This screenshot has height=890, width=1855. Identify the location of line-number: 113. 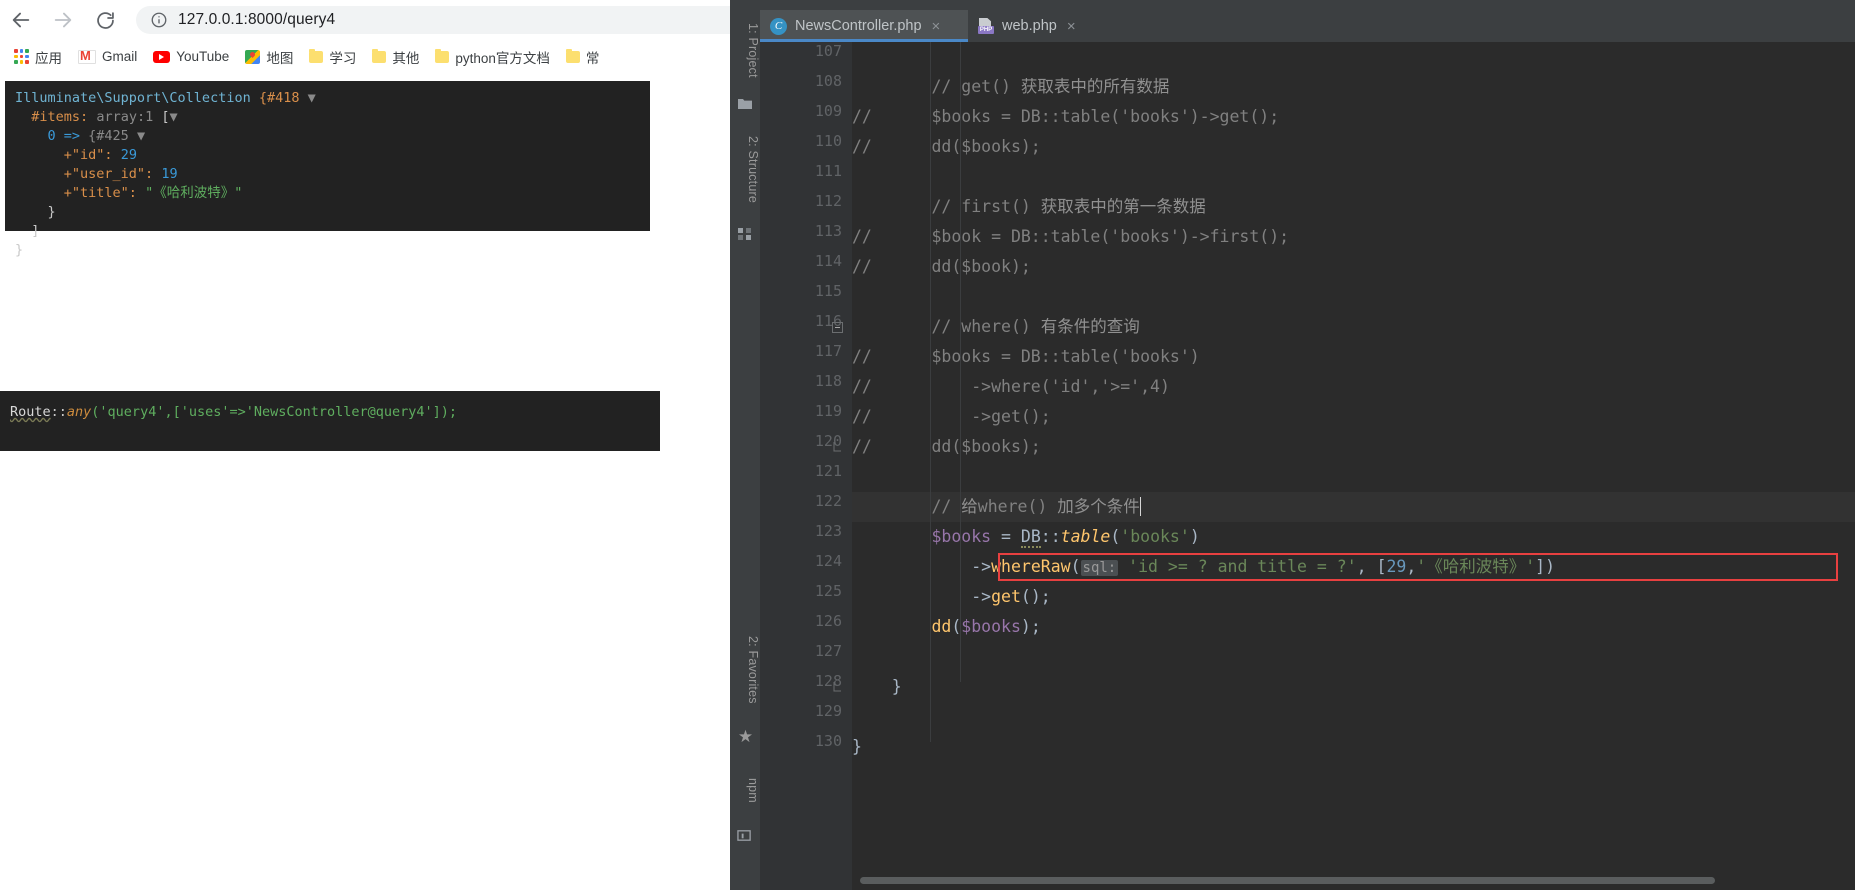
(828, 231).